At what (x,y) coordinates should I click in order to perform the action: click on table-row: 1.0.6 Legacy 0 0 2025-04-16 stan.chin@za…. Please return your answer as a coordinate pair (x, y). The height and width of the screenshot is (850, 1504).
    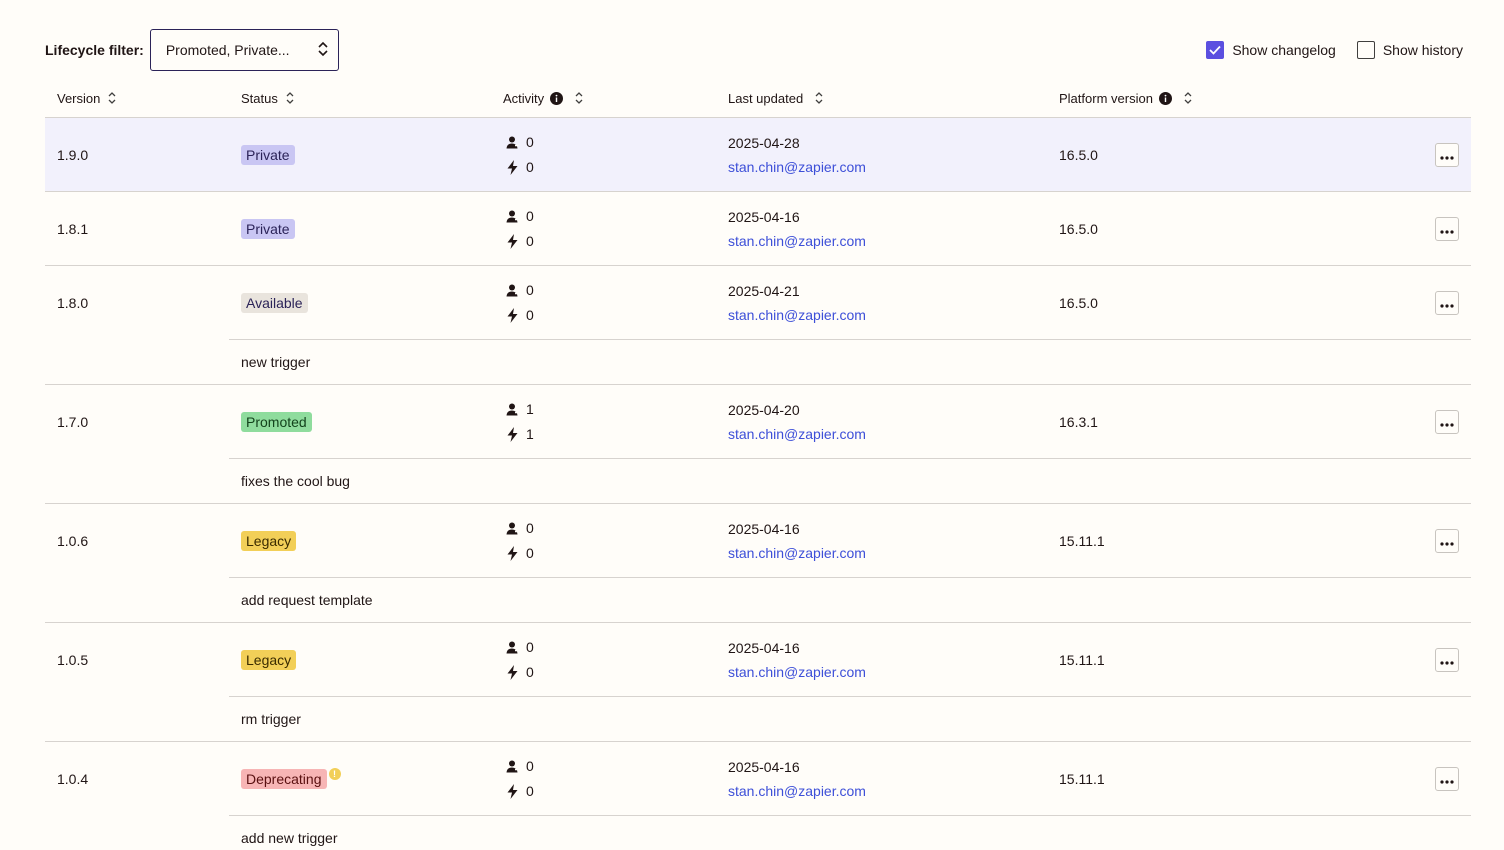
    Looking at the image, I should click on (758, 563).